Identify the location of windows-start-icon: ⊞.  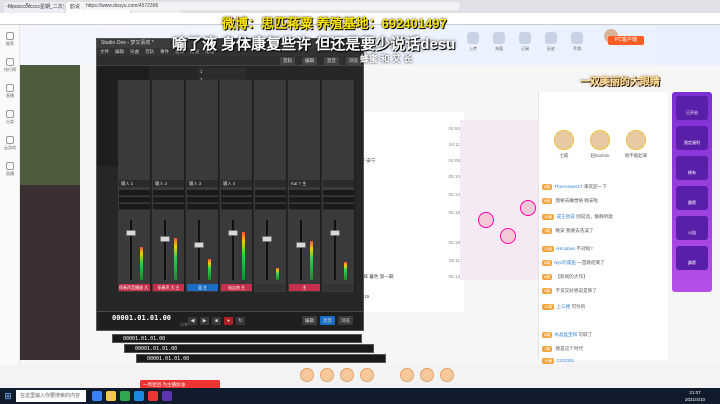
(8, 396).